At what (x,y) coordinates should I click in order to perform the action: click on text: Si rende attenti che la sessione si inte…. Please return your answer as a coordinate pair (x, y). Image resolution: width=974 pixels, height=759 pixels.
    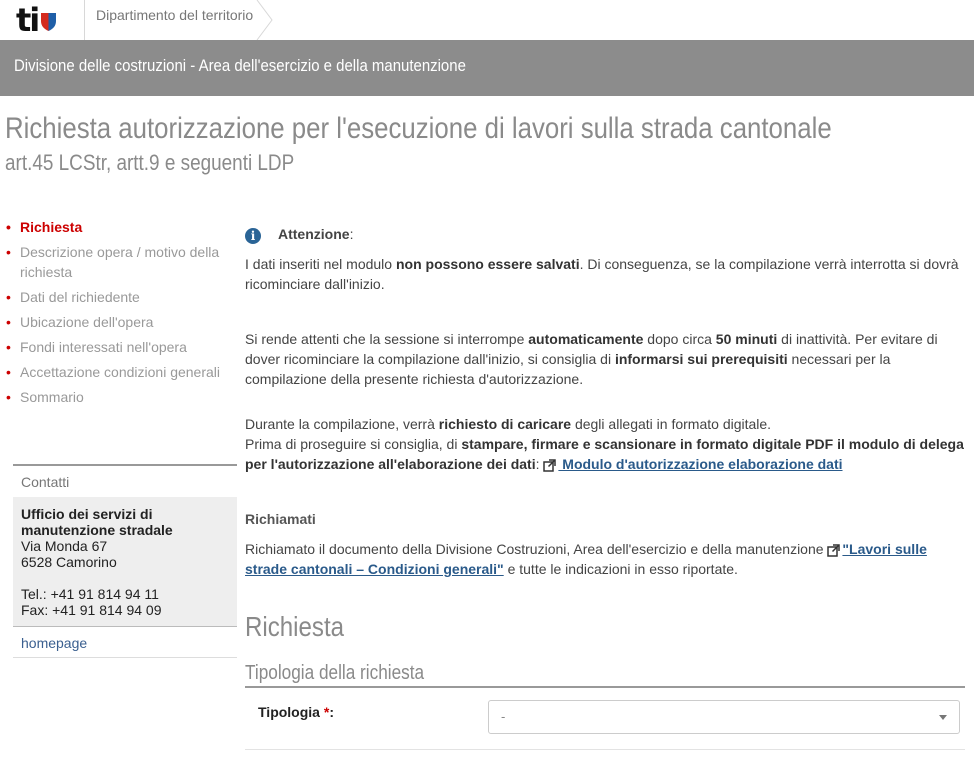
    Looking at the image, I should click on (387, 339).